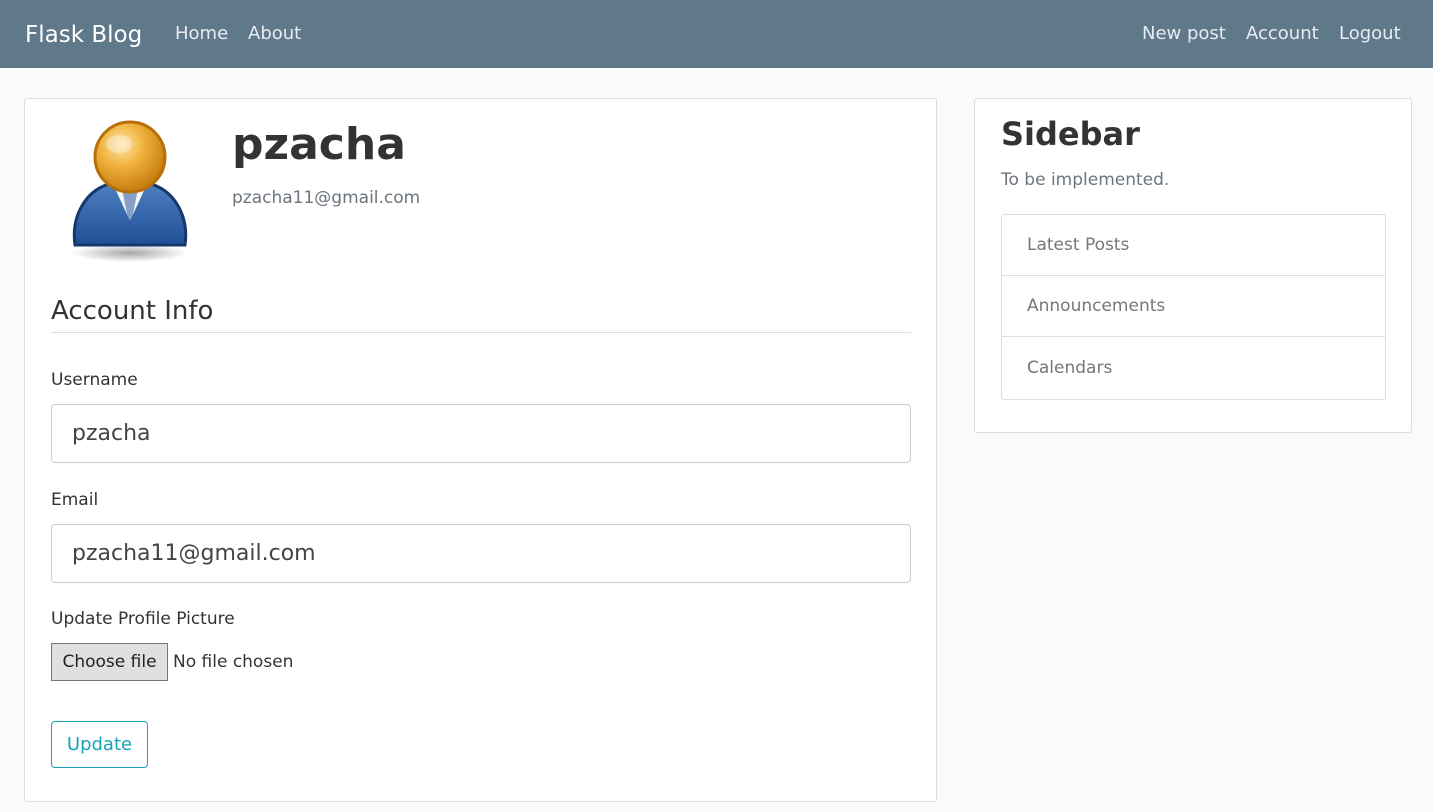  What do you see at coordinates (1193, 368) in the screenshot?
I see `sidebar-item-calendars: Calendars` at bounding box center [1193, 368].